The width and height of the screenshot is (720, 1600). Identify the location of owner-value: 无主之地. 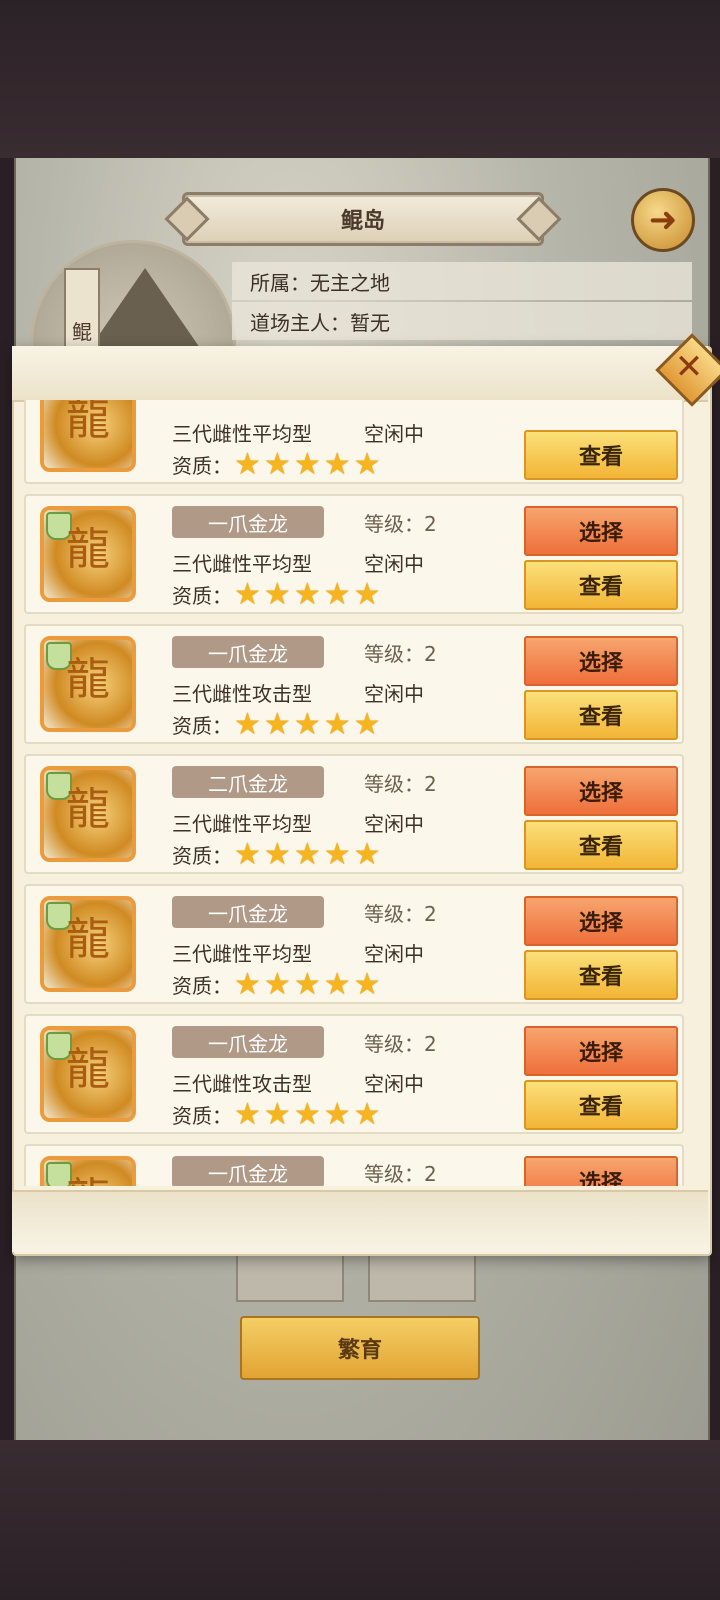
(350, 282).